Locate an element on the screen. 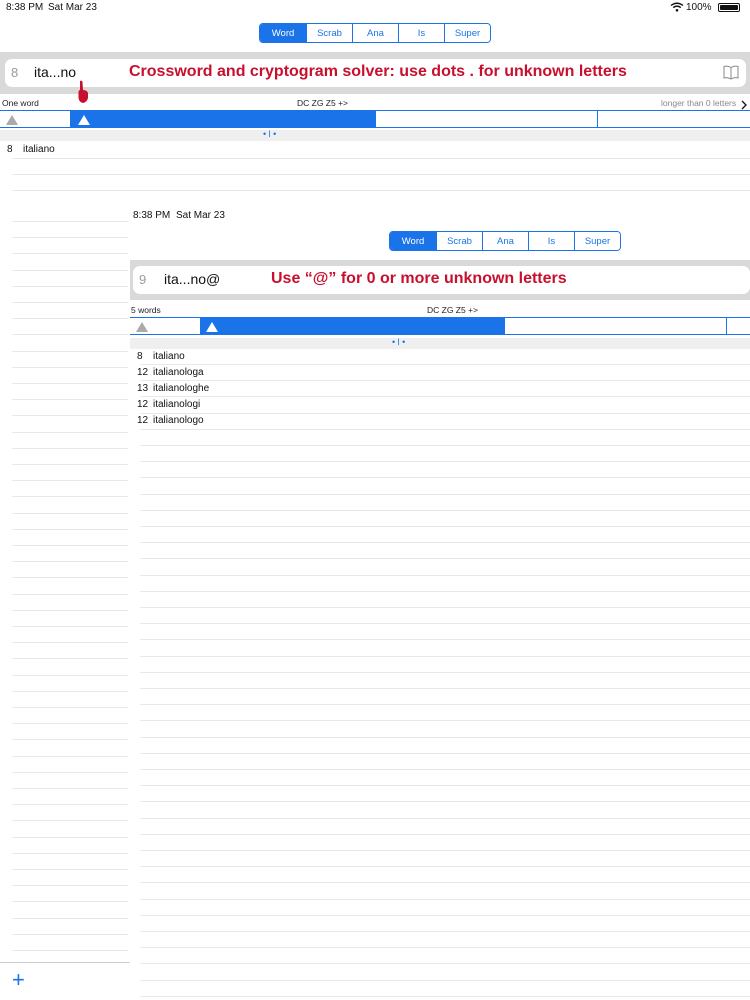 The width and height of the screenshot is (750, 1000). inset-min-handle-icon is located at coordinates (142, 327).